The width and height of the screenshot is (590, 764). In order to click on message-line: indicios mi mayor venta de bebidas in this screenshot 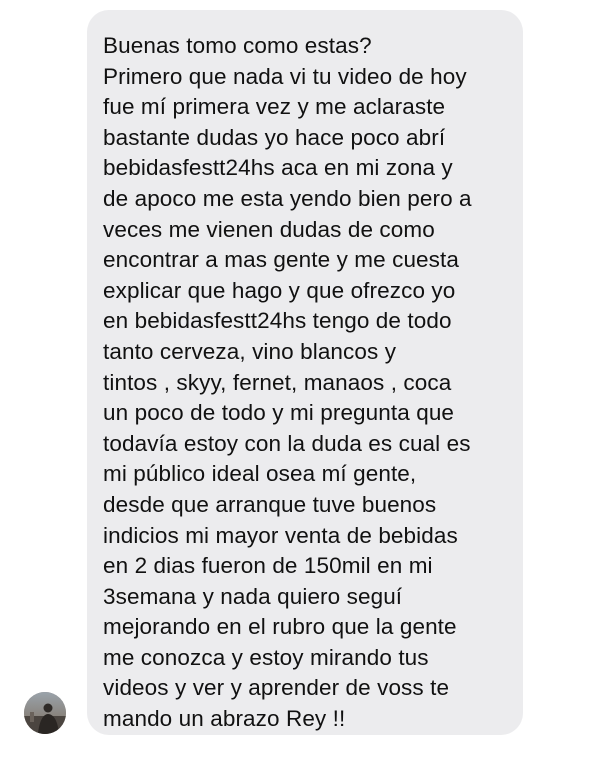, I will do `click(280, 535)`.